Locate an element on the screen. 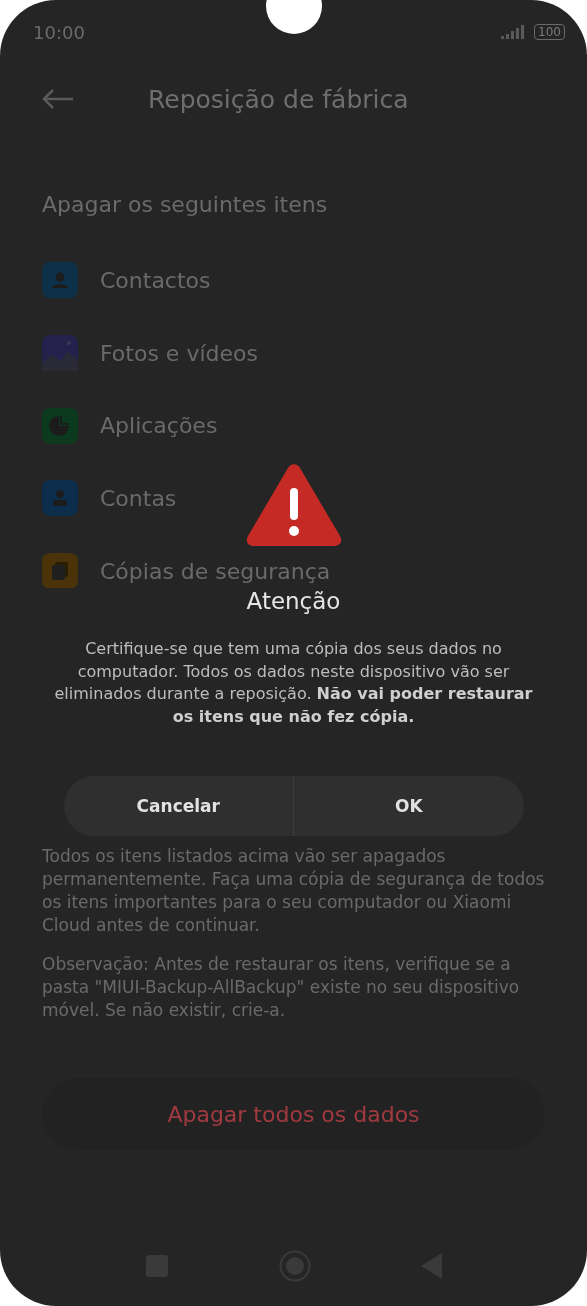 The height and width of the screenshot is (1306, 587). info-paragraph: Observação: Antes de restaurar os itens, verifique se a pasta "MIUI-Backup-AllBackup" existe no seu dispositivo móvel. Se não existir, crie-a. is located at coordinates (281, 988).